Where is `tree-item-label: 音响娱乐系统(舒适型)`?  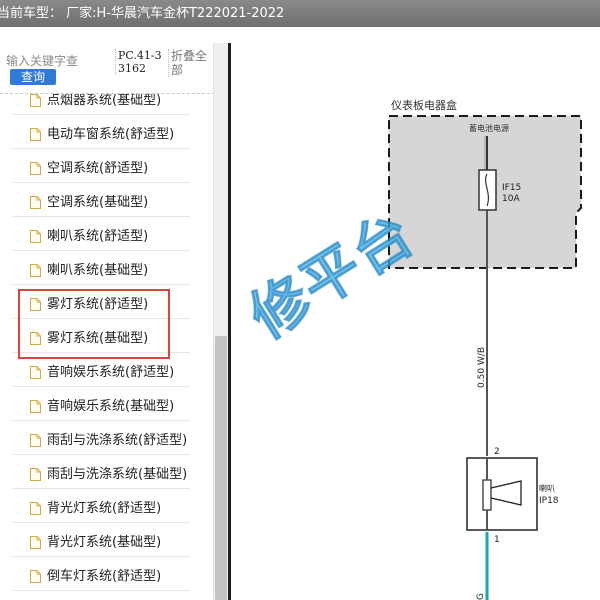 tree-item-label: 音响娱乐系统(舒适型) is located at coordinates (111, 372).